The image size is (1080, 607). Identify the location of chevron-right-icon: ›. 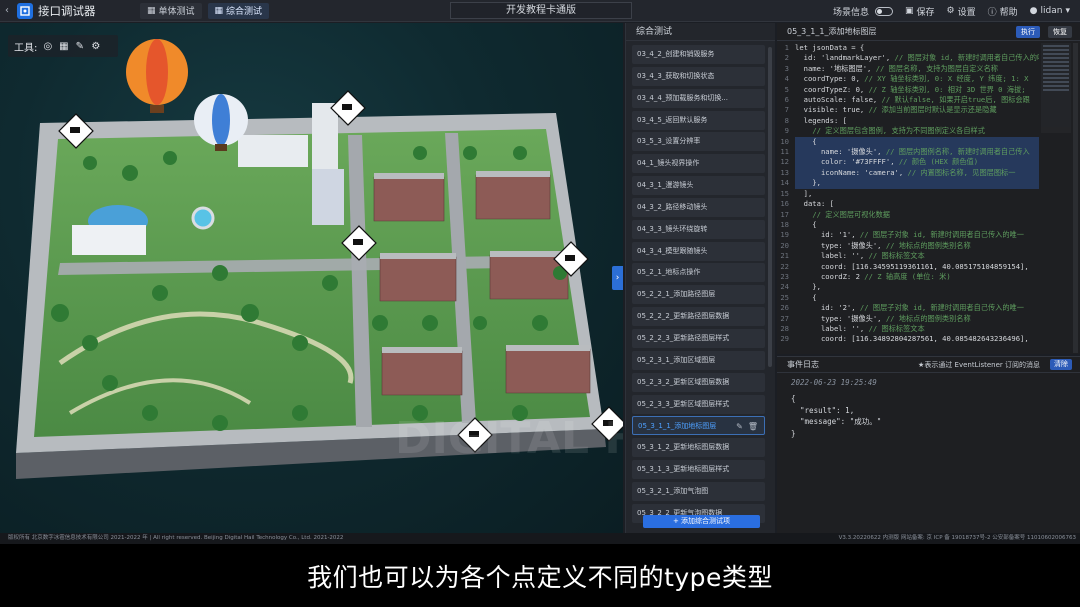
(617, 278).